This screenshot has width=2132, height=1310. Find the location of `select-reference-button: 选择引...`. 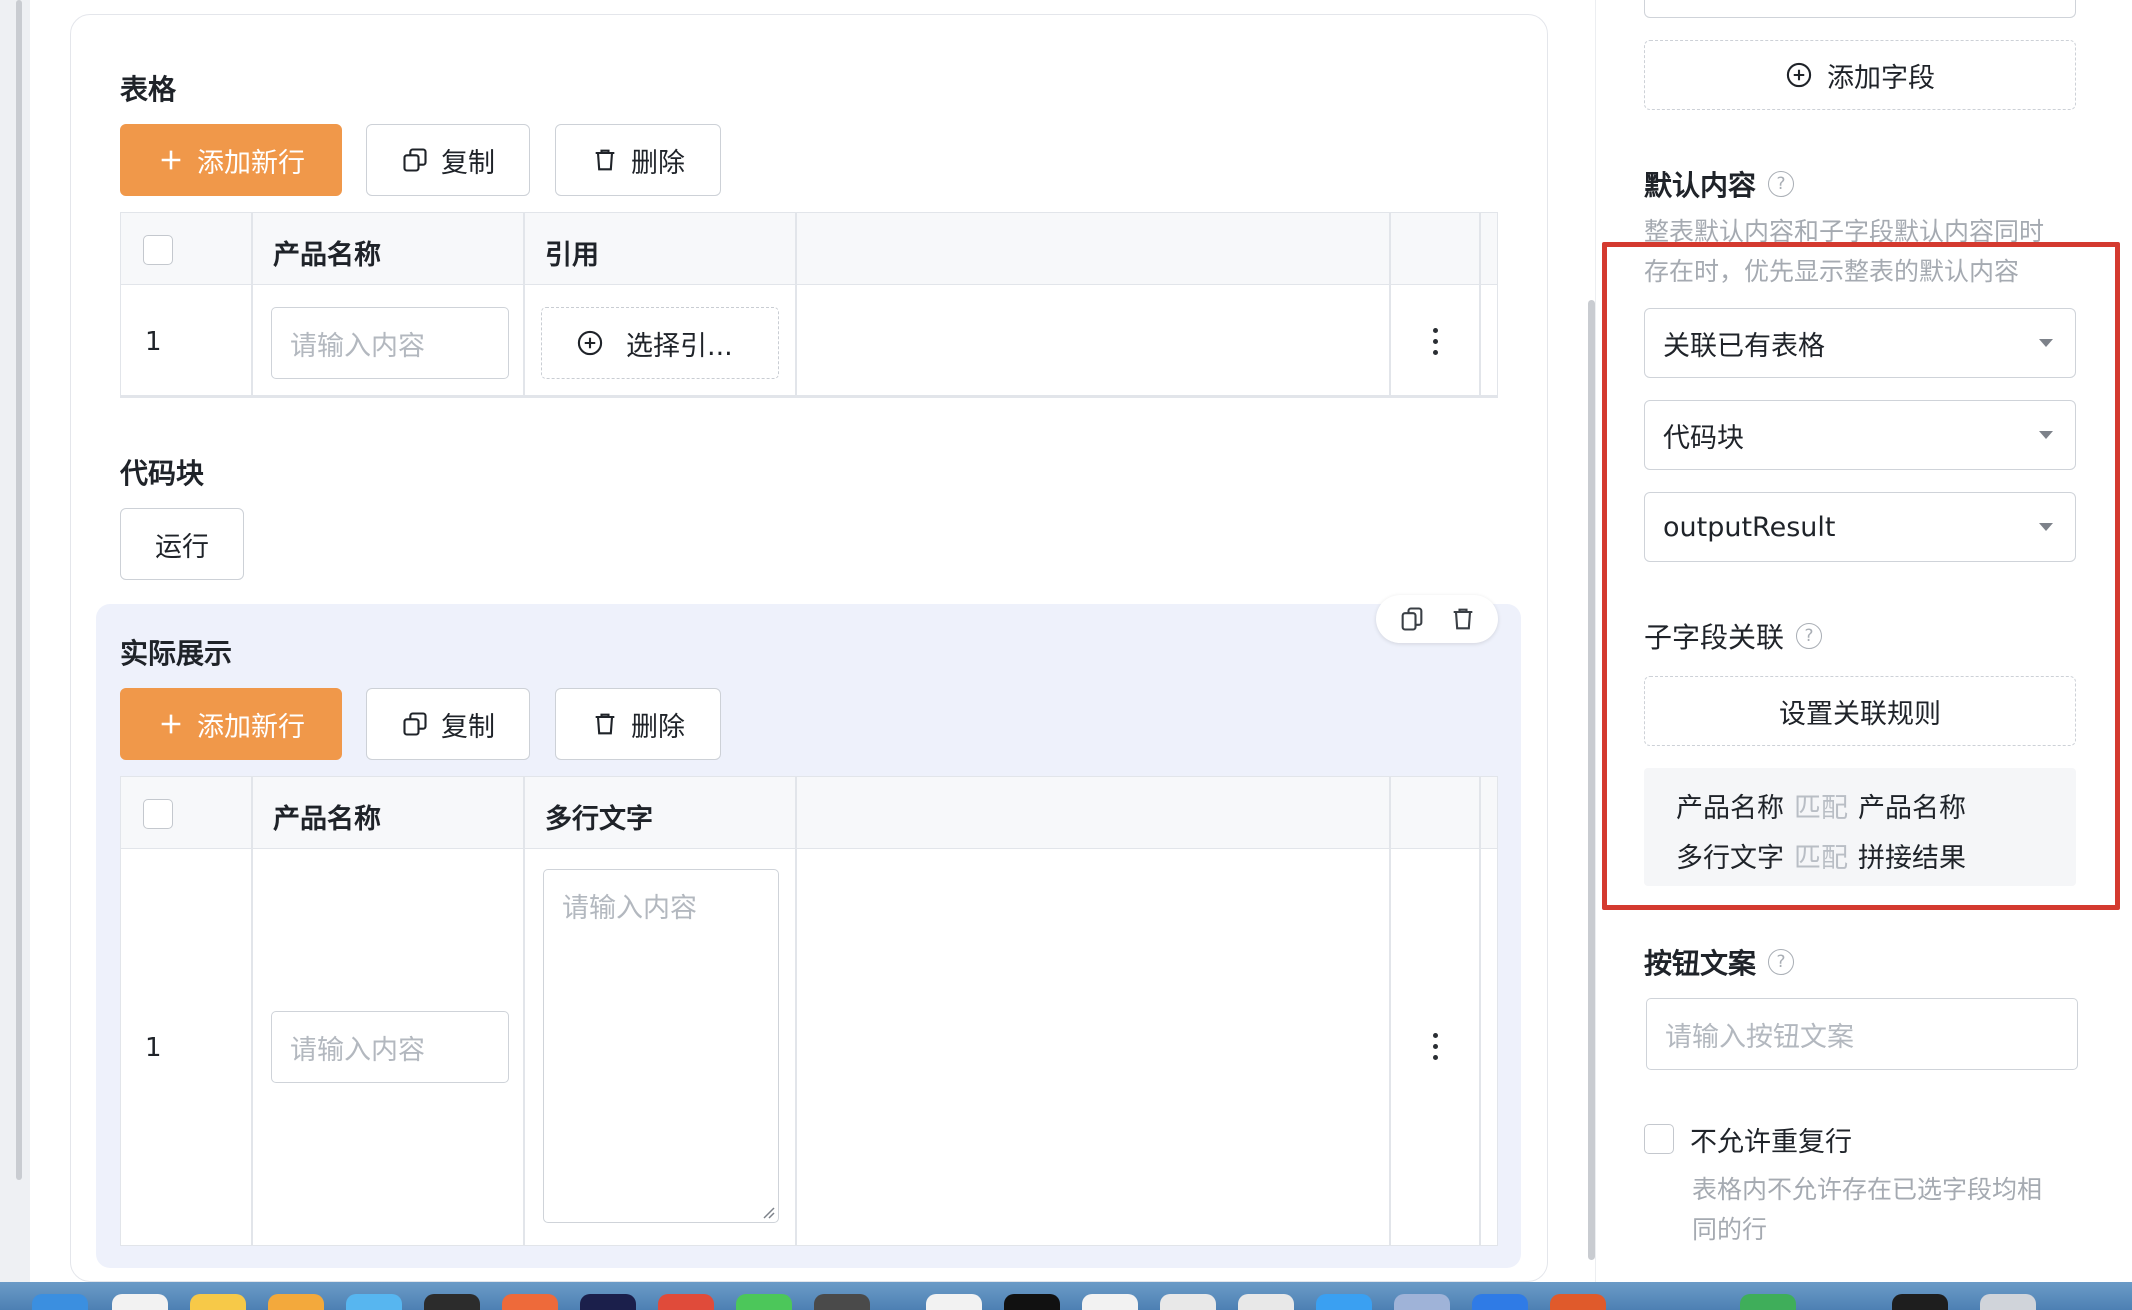

select-reference-button: 选择引... is located at coordinates (660, 343).